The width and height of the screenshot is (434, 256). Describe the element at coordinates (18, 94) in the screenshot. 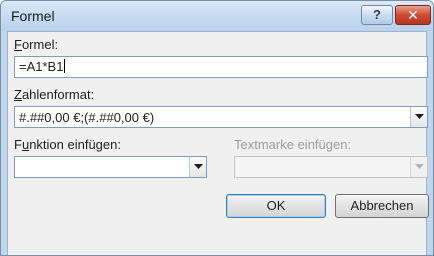

I see `number-format-label-accel: Z` at that location.